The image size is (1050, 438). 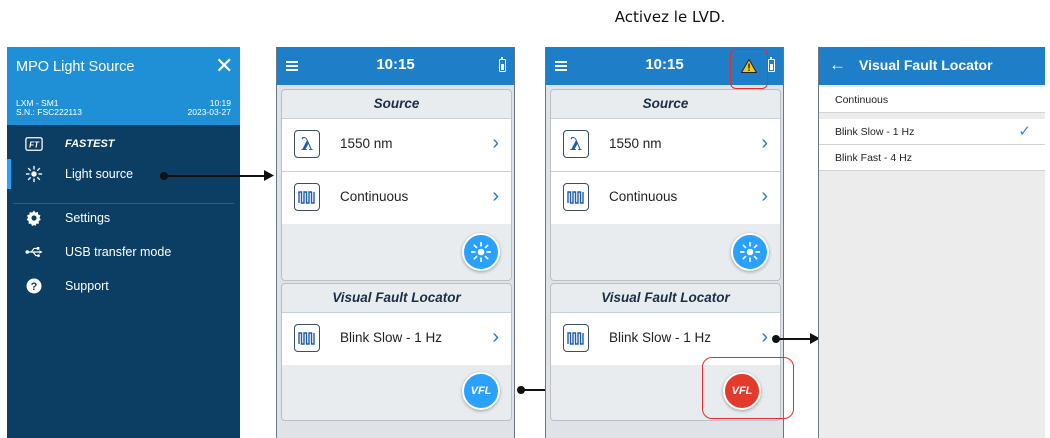 What do you see at coordinates (90, 144) in the screenshot?
I see `menu-item-label: FASTEST` at bounding box center [90, 144].